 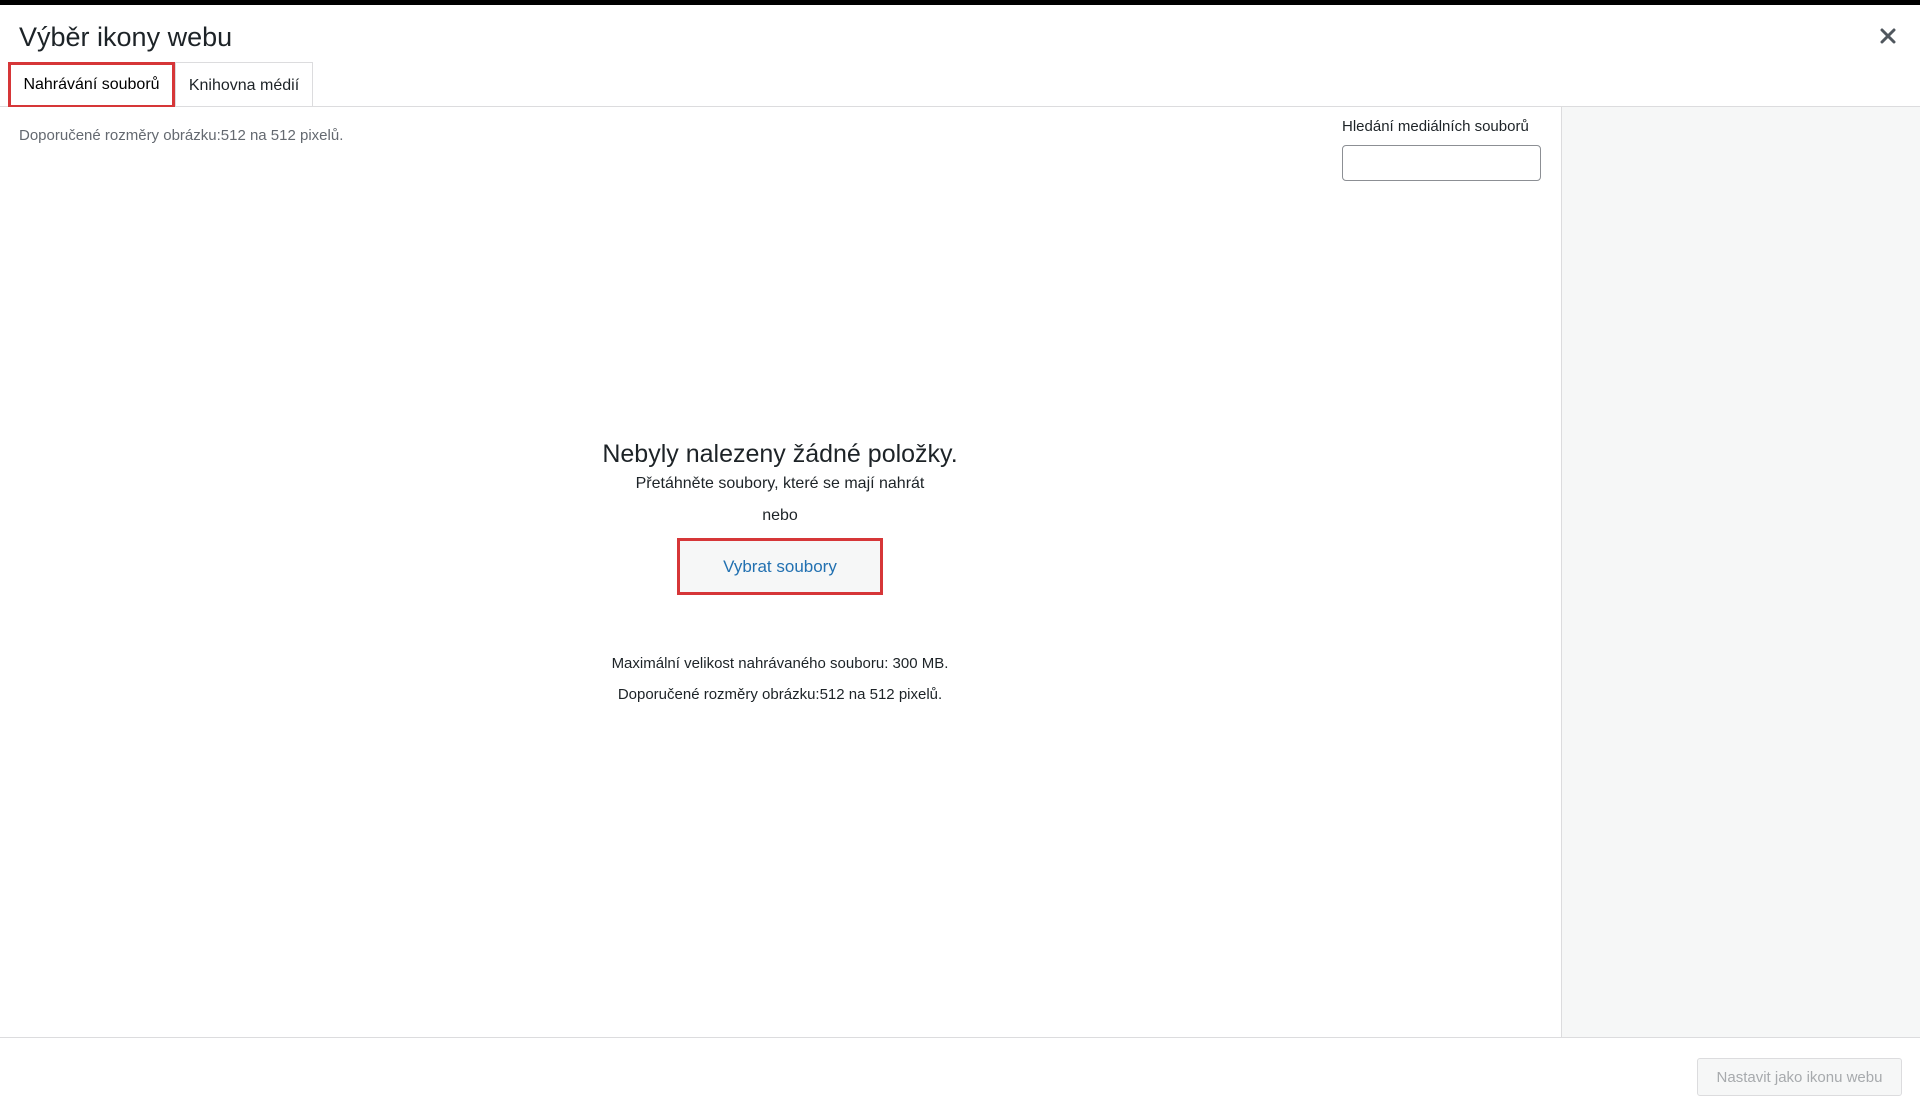 What do you see at coordinates (780, 483) in the screenshot?
I see `drag-instructions: Přetáhněte soubory, které se mají nahrát` at bounding box center [780, 483].